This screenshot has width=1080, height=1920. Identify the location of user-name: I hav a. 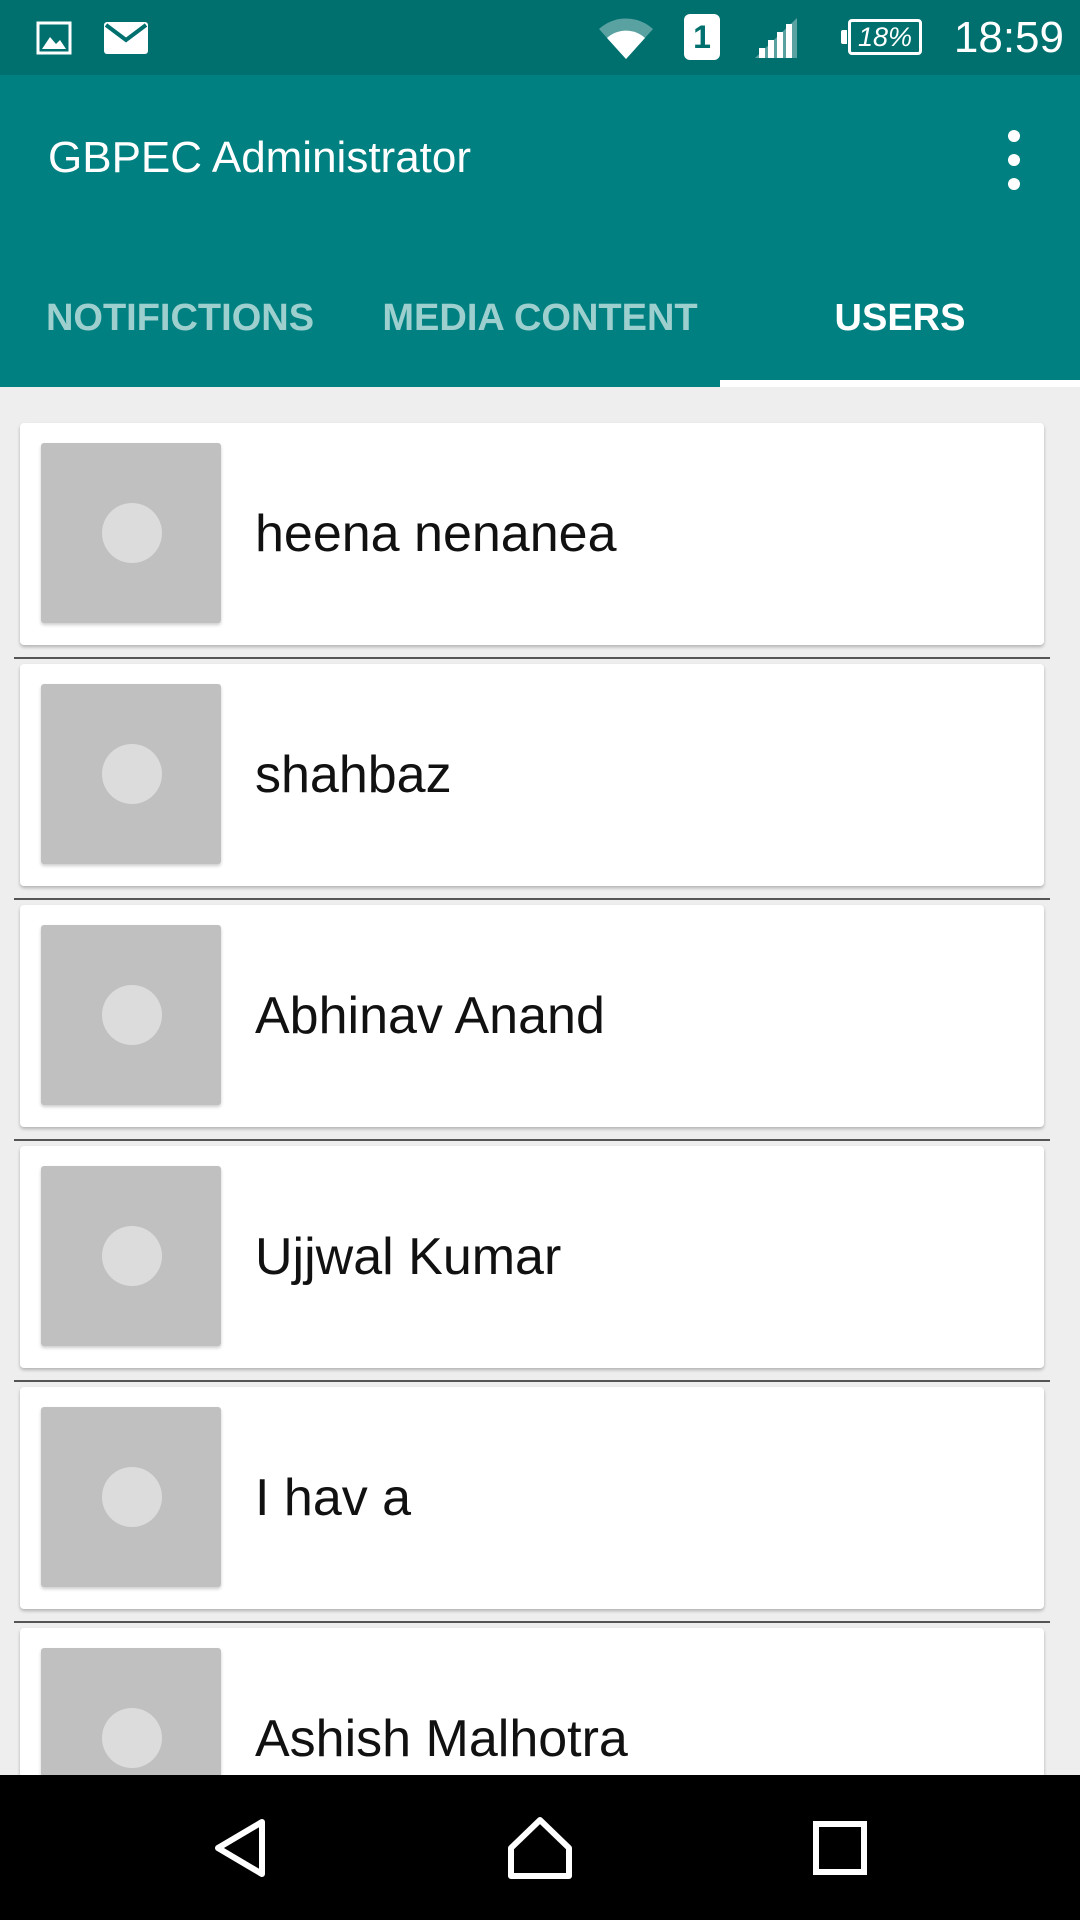
(333, 1498).